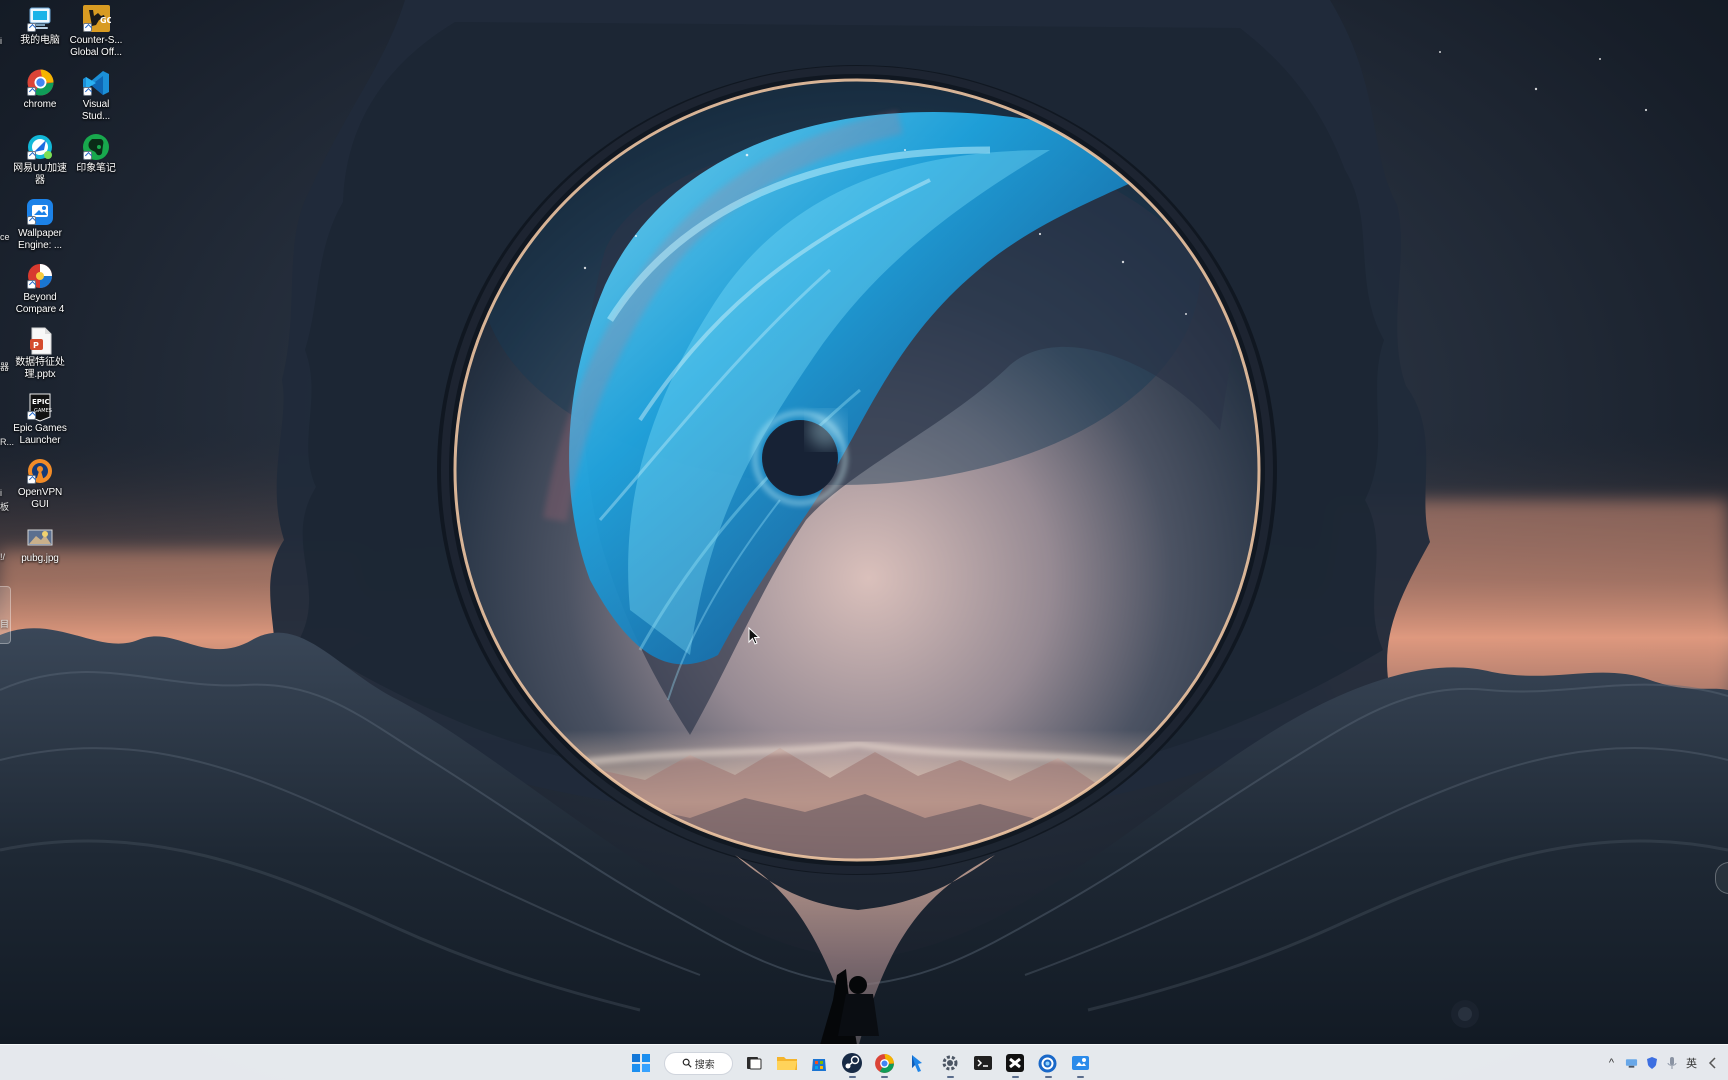  Describe the element at coordinates (40, 356) in the screenshot. I see `desktop-icon-pptx-file: P 数据特征处 理.pptx` at that location.